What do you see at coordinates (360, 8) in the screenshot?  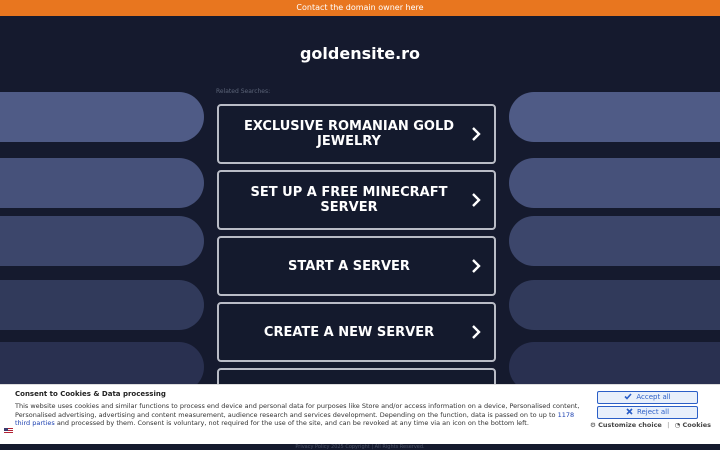 I see `contact-owner-banner: Contact the domain owner here` at bounding box center [360, 8].